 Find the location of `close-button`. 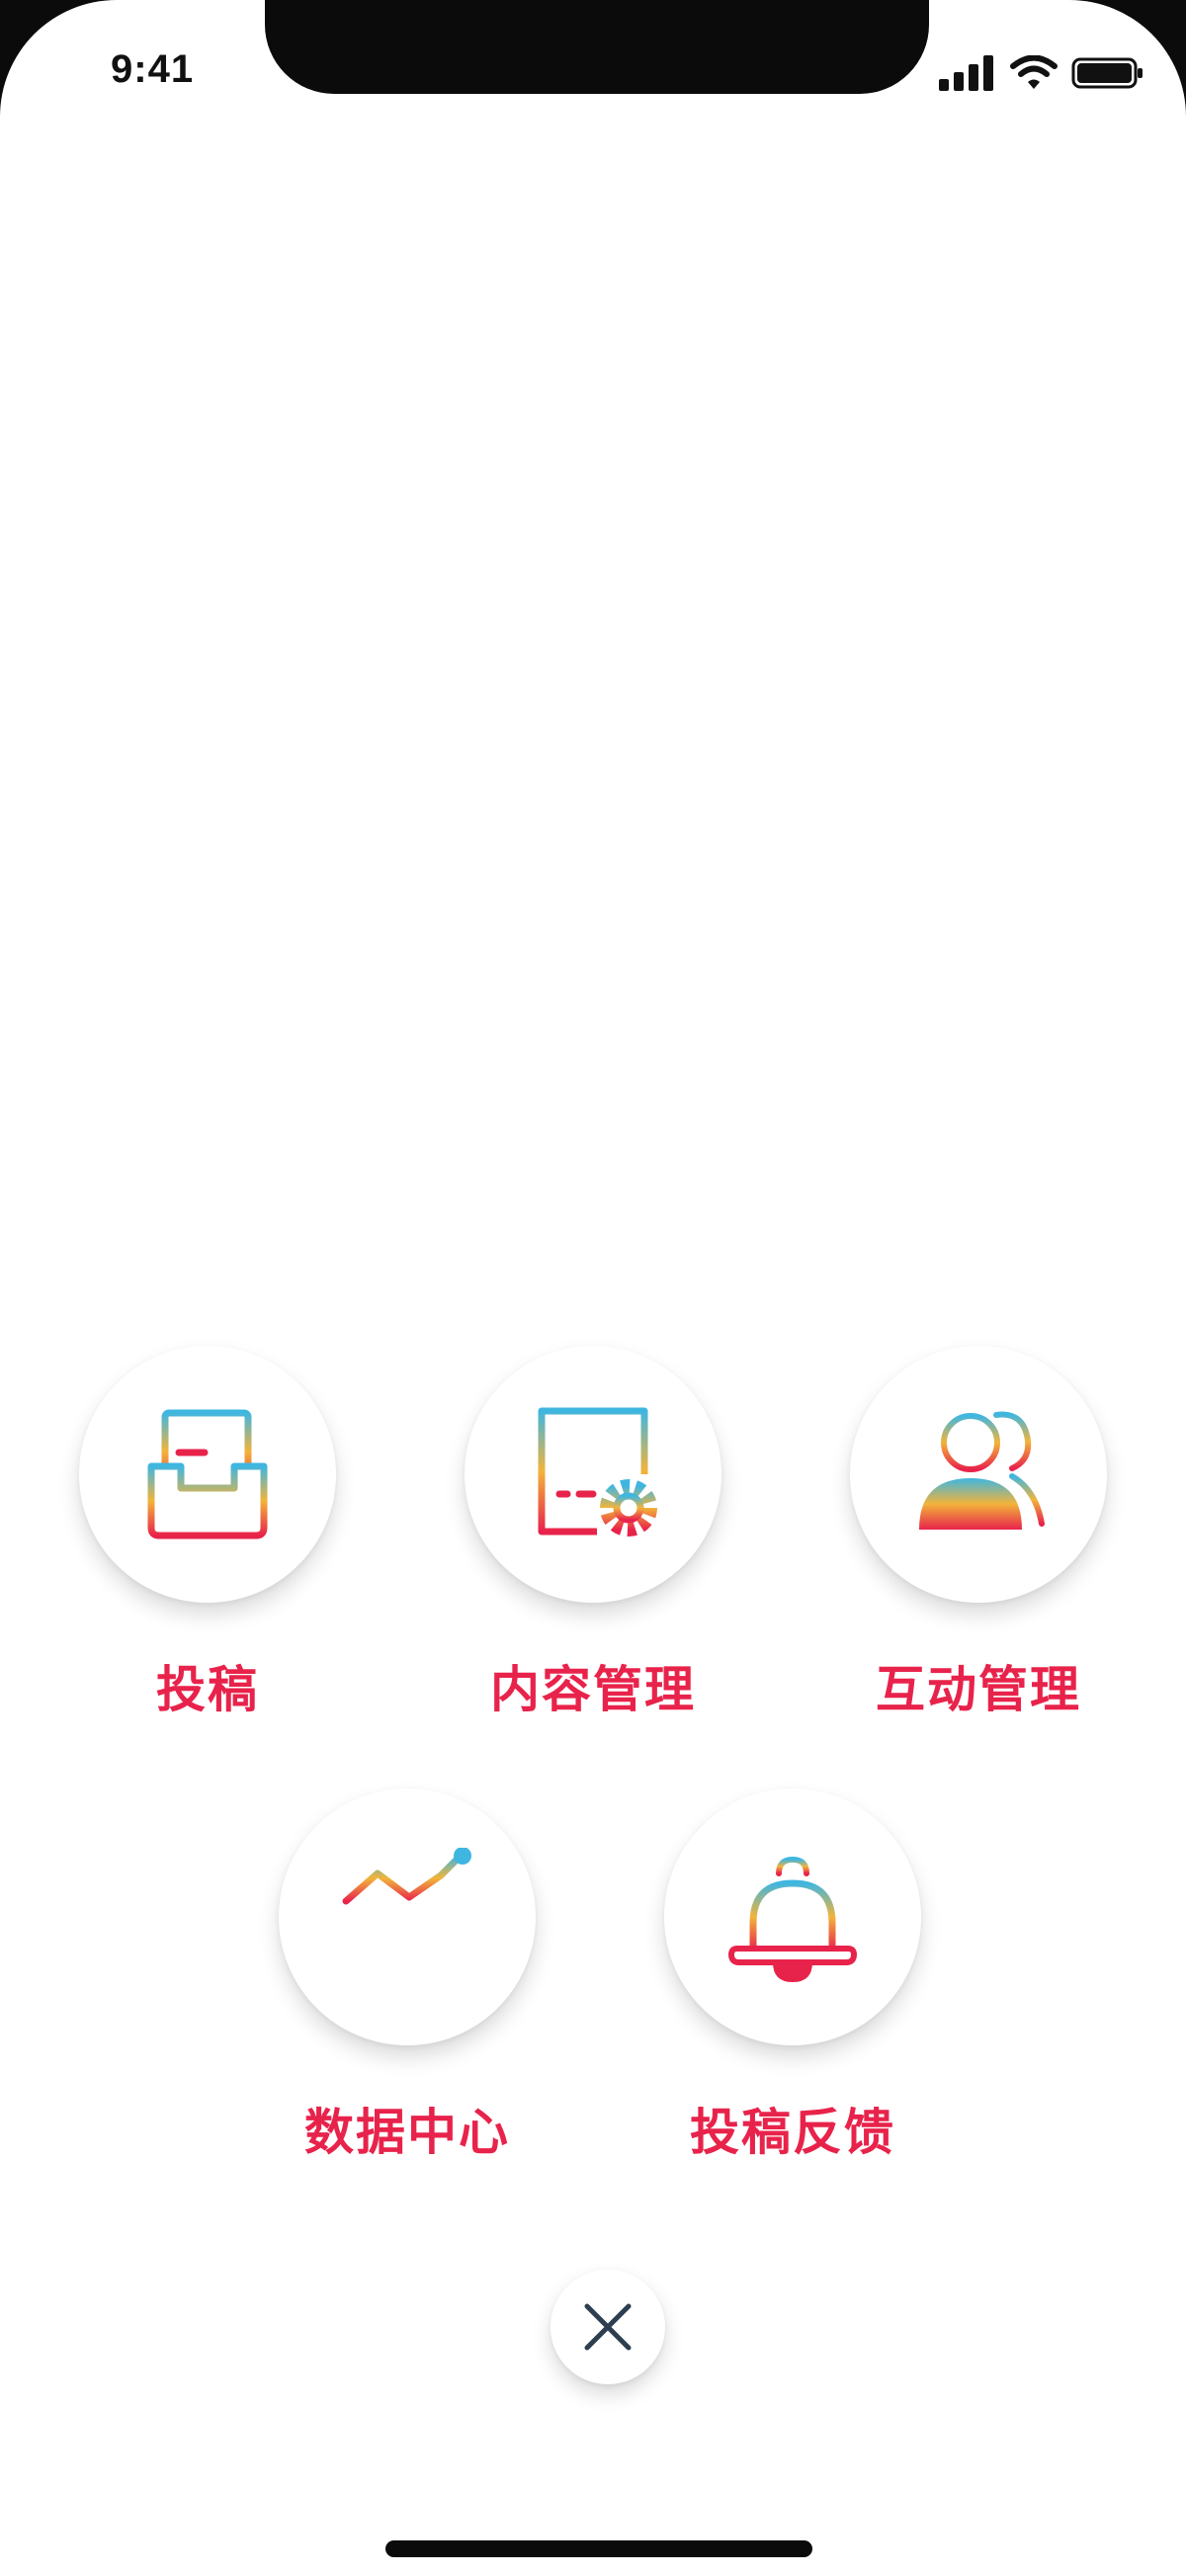

close-button is located at coordinates (608, 2327).